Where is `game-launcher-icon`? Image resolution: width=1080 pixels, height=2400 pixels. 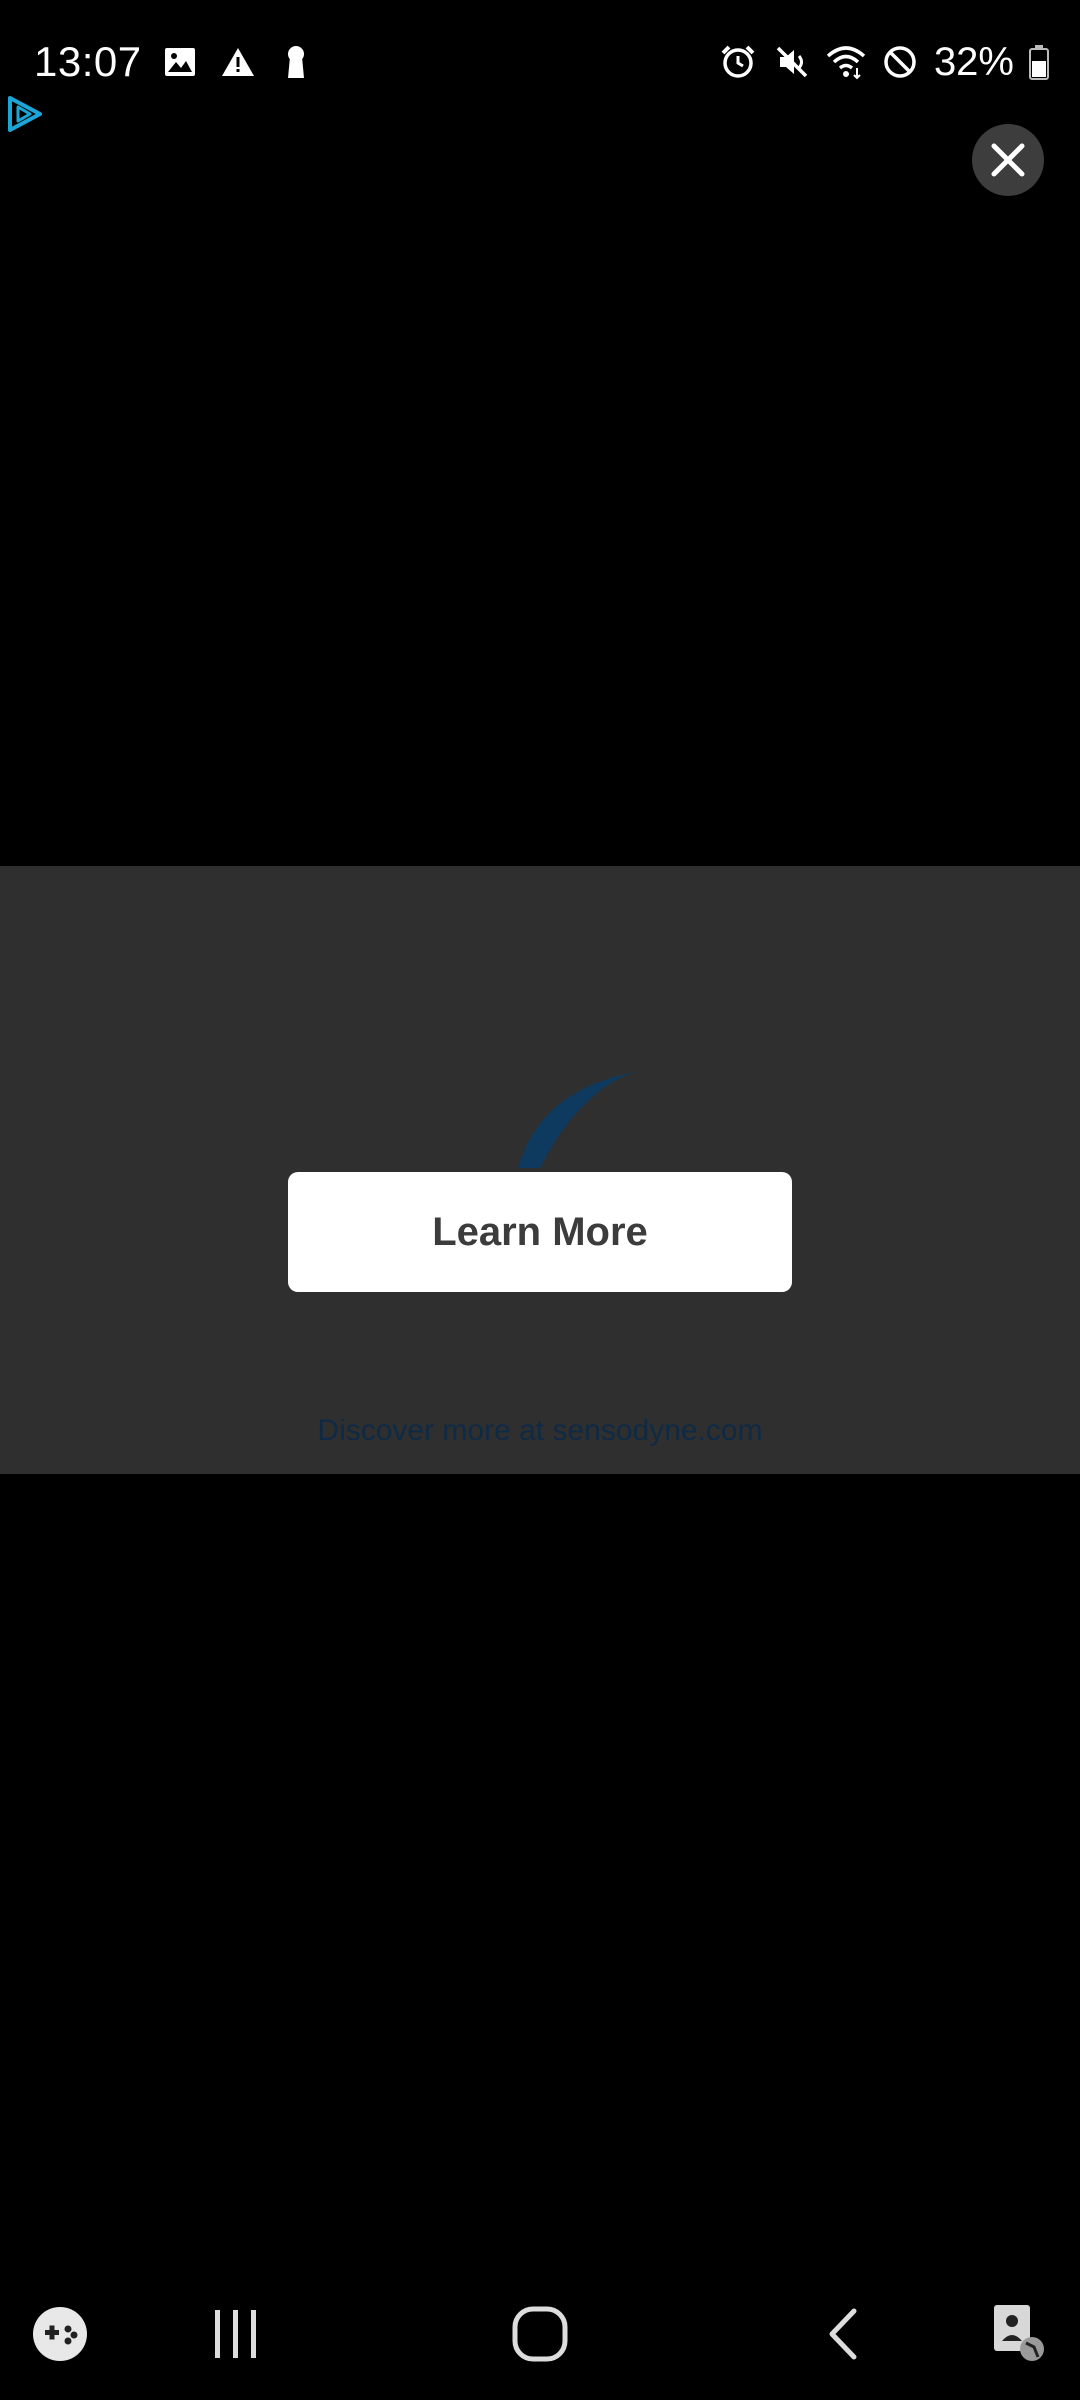
game-launcher-icon is located at coordinates (60, 2334).